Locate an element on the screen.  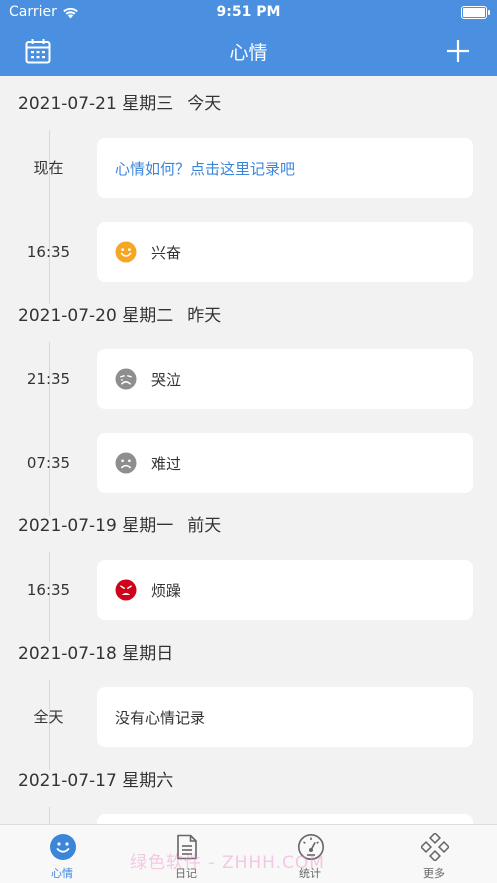
mood-face-icon is located at coordinates (63, 847).